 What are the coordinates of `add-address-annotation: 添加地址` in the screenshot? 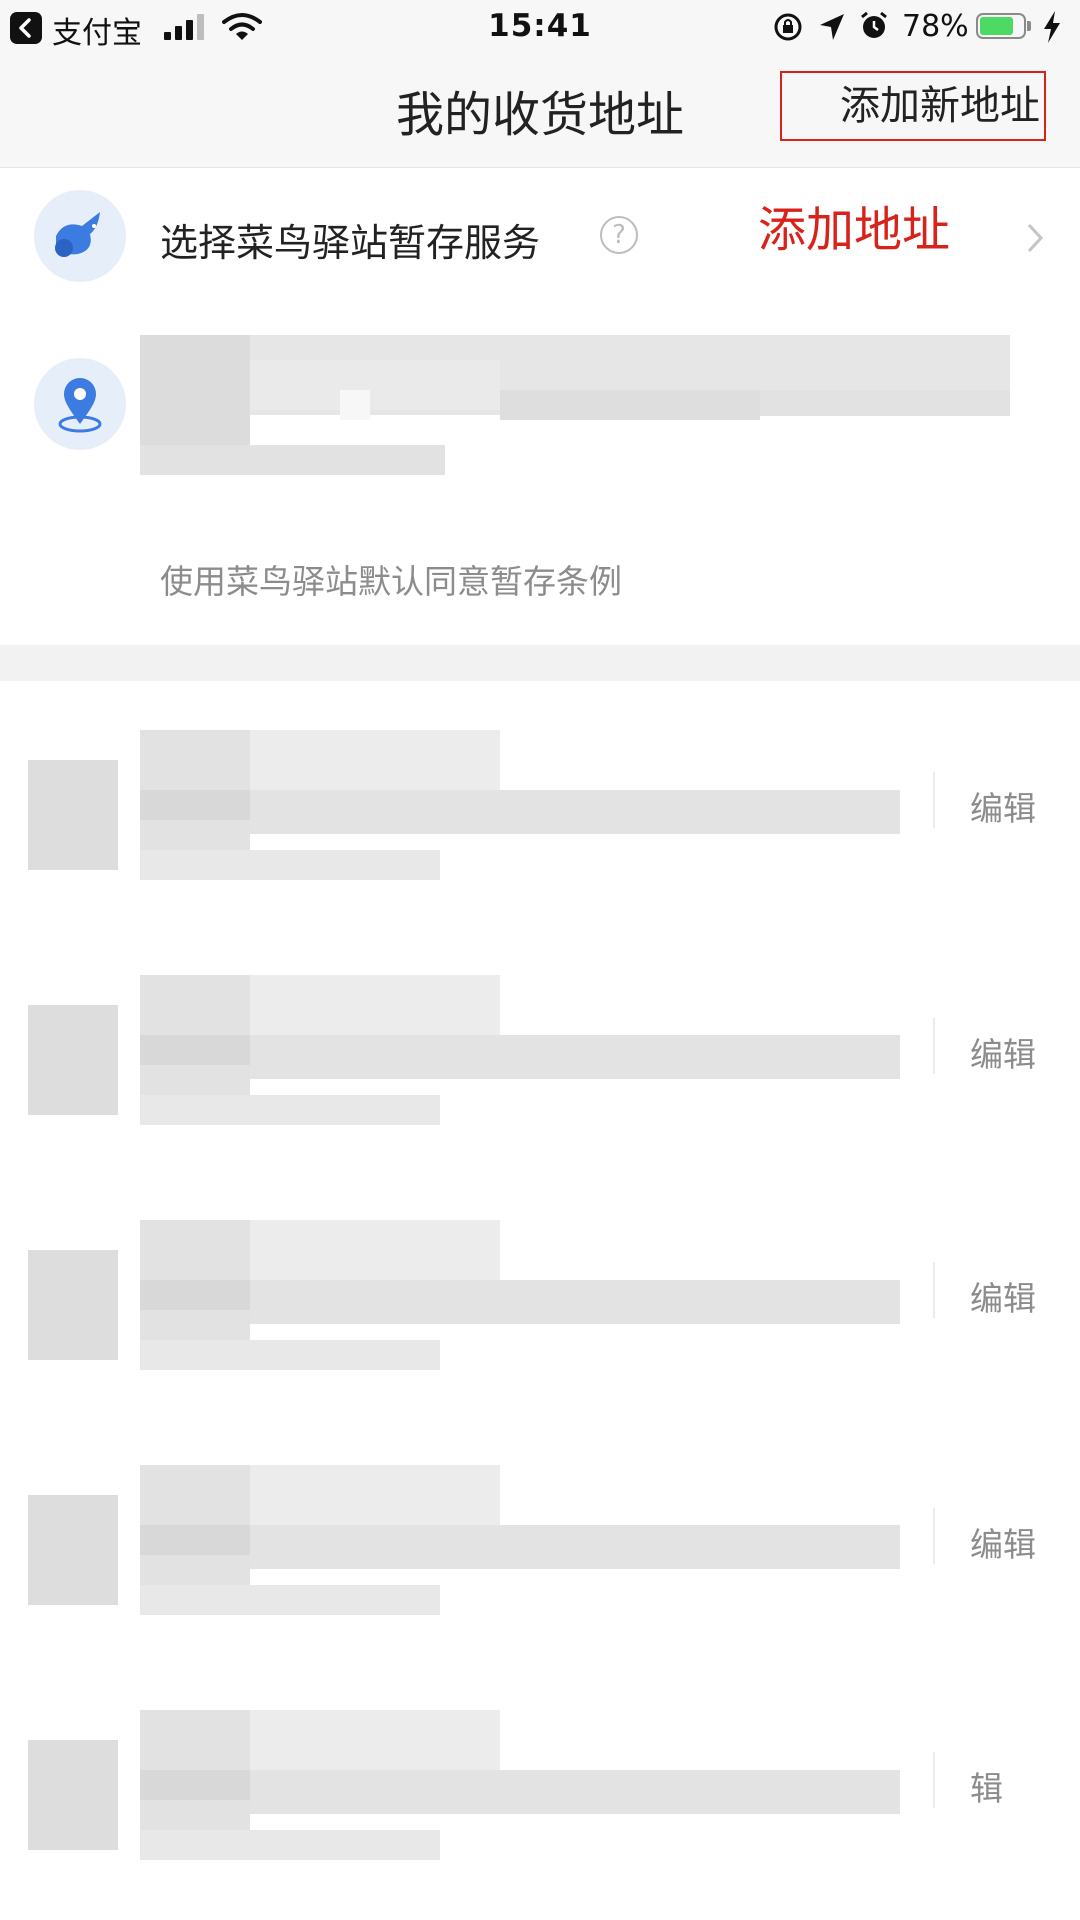 It's located at (854, 230).